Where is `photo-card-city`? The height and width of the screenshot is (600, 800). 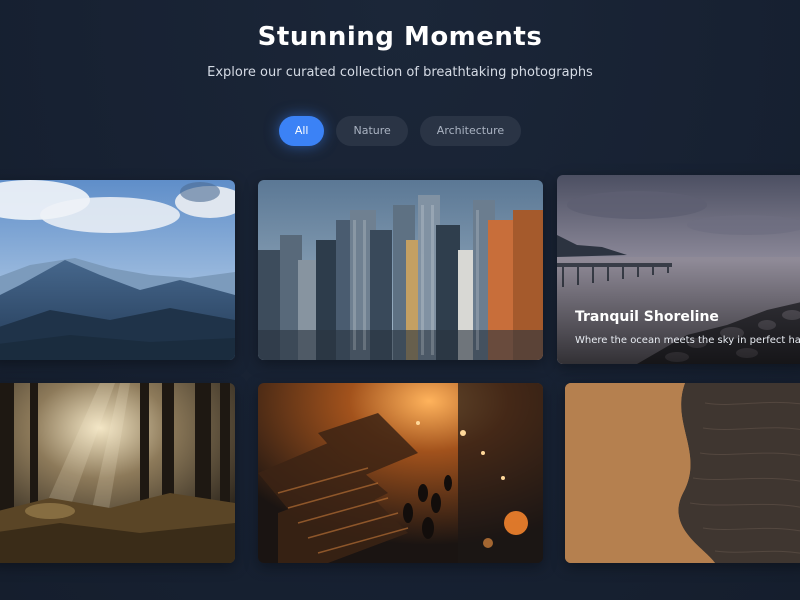
photo-card-city is located at coordinates (400, 270).